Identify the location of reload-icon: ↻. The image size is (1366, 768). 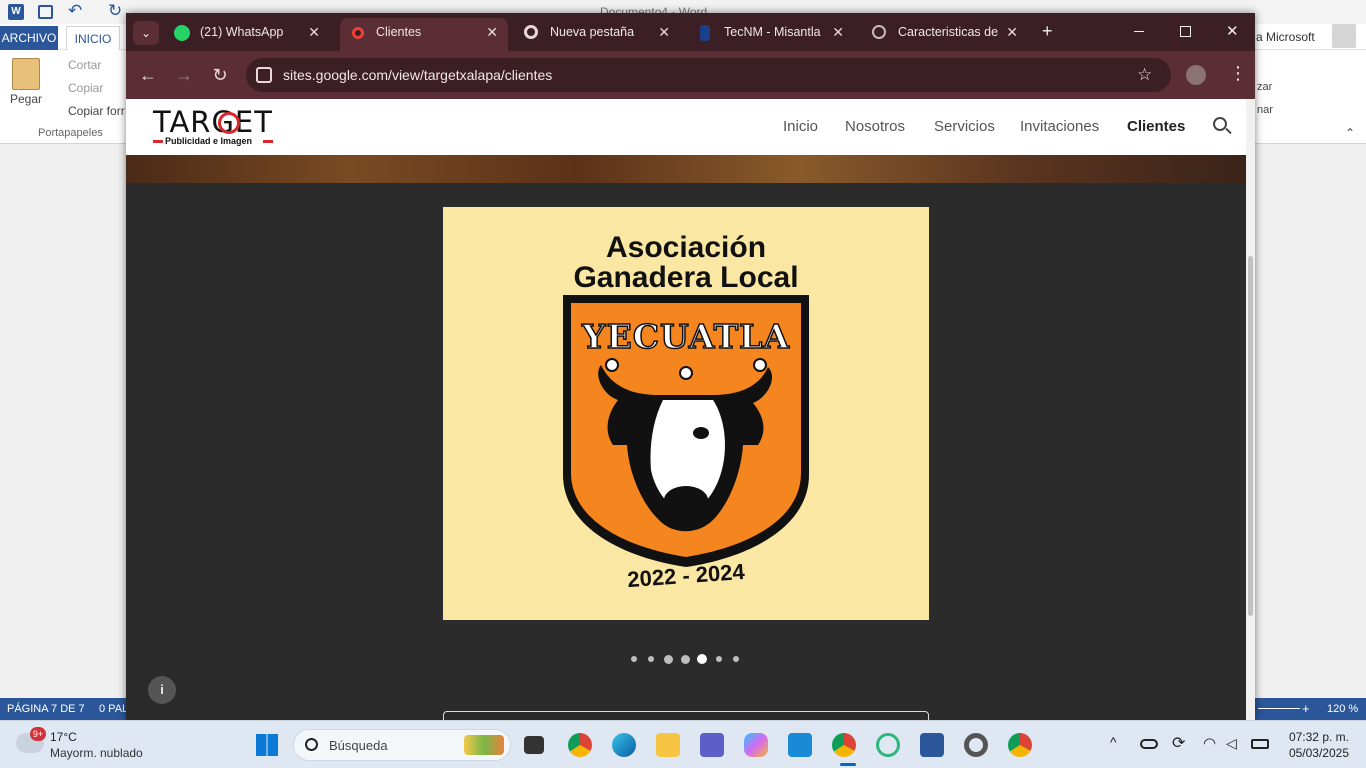
(220, 75).